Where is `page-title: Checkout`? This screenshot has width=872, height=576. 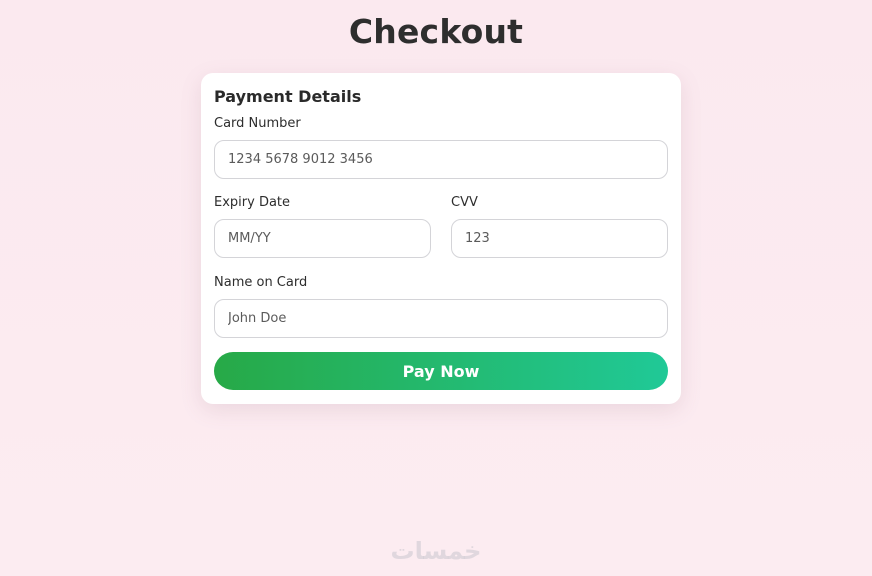 page-title: Checkout is located at coordinates (436, 31).